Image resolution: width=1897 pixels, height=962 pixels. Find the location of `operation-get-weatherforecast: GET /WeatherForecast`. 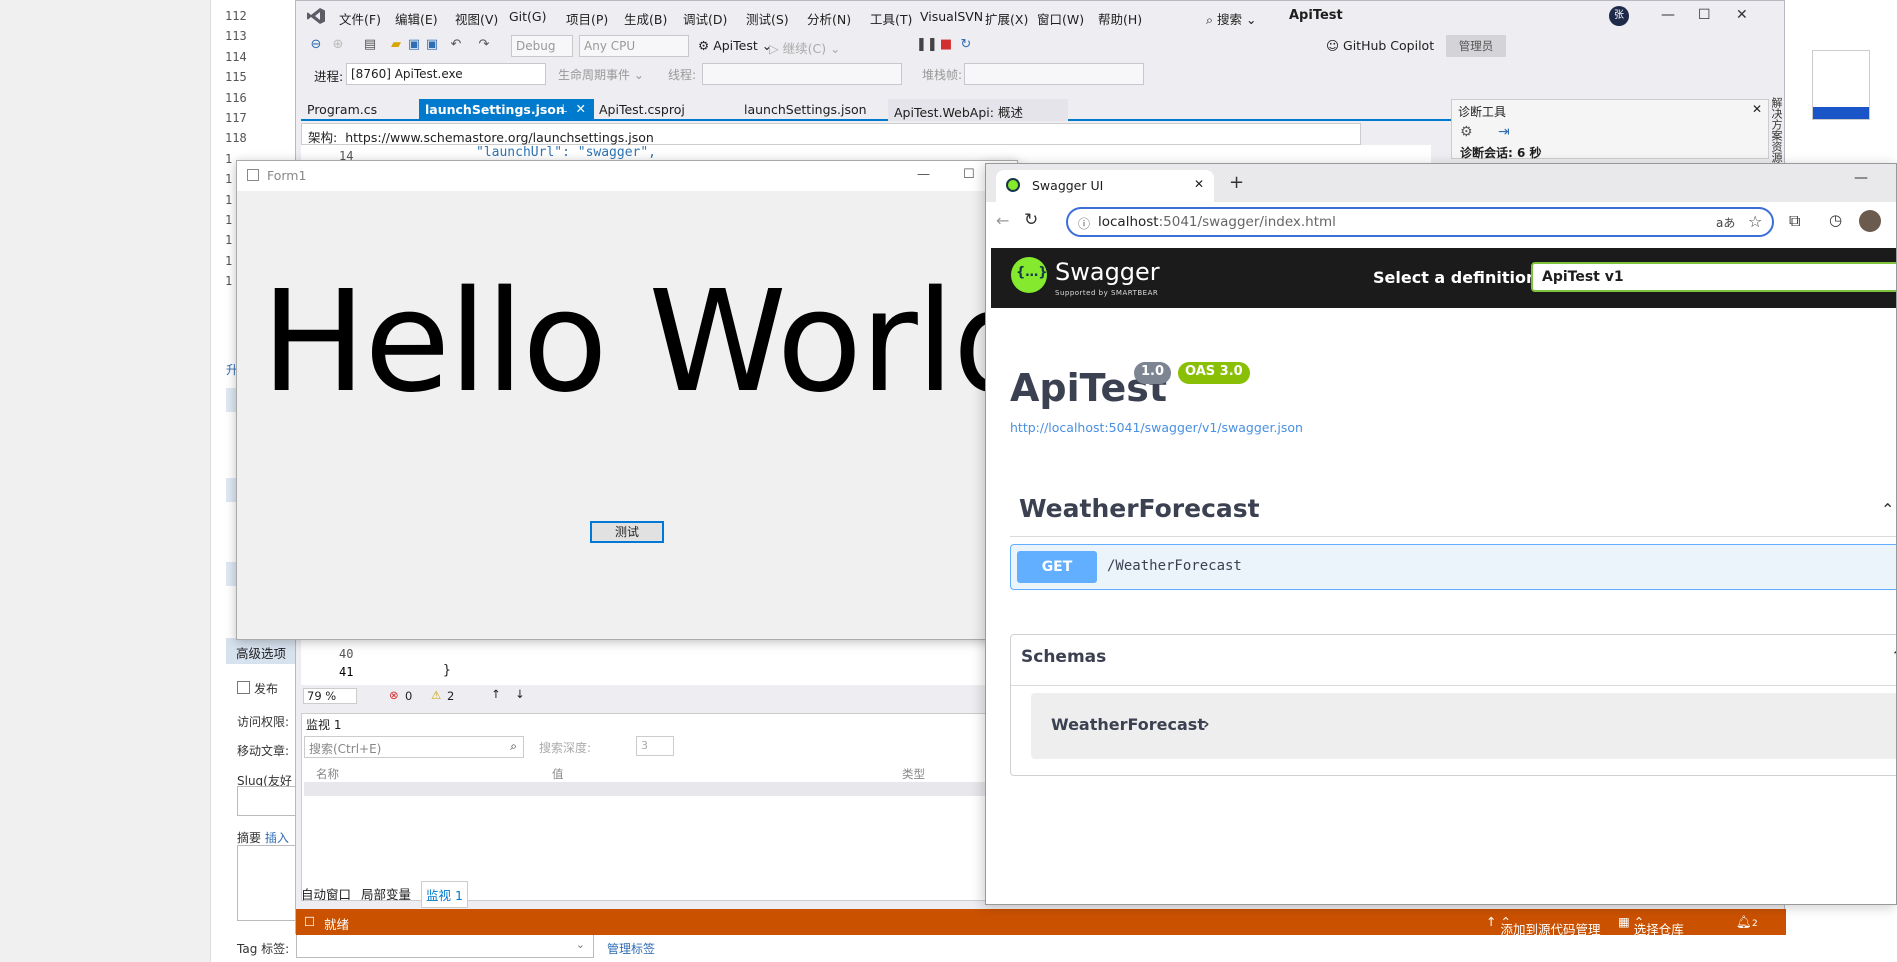

operation-get-weatherforecast: GET /WeatherForecast is located at coordinates (1453, 567).